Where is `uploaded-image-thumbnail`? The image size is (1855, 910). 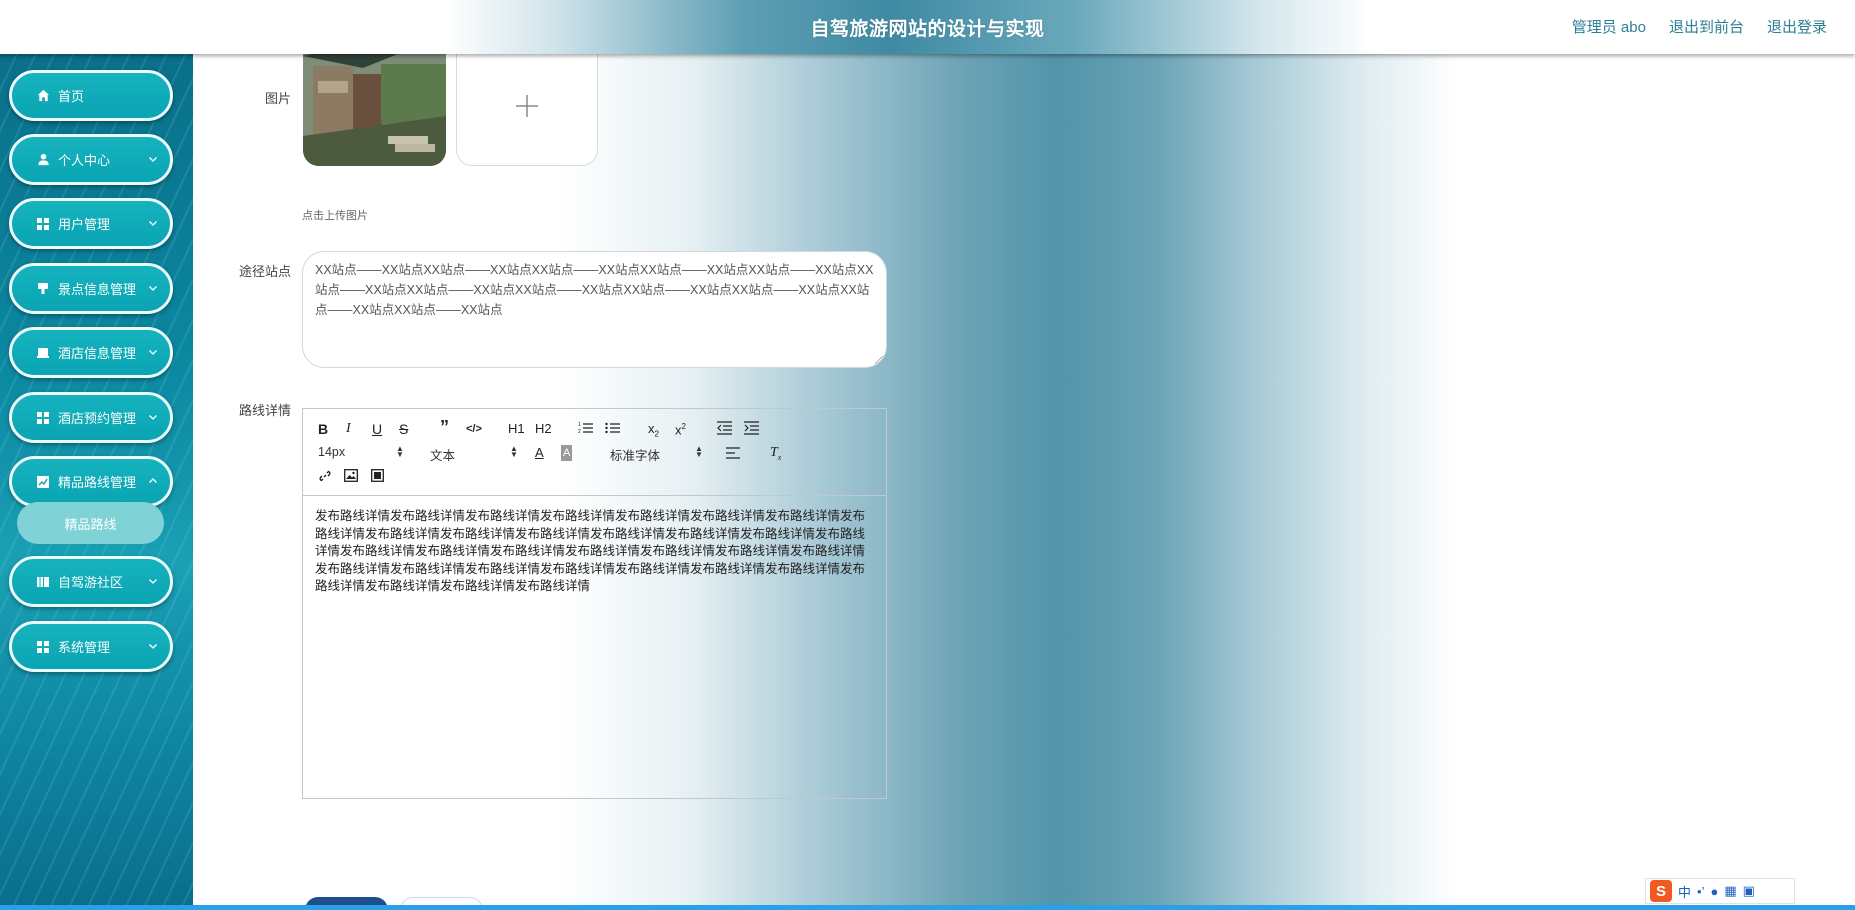 uploaded-image-thumbnail is located at coordinates (374, 106).